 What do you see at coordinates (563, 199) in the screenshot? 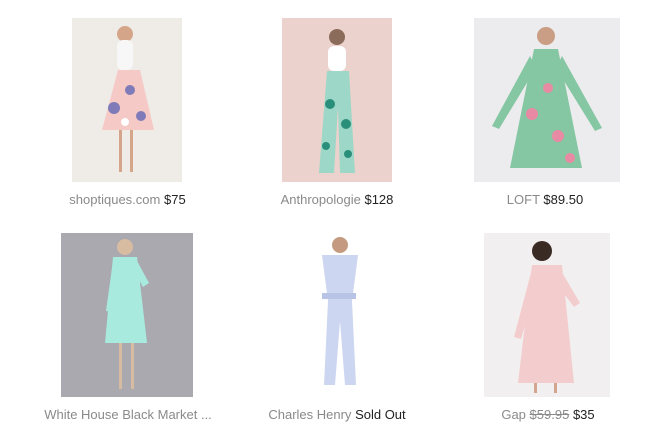
I see `price: $89.50` at bounding box center [563, 199].